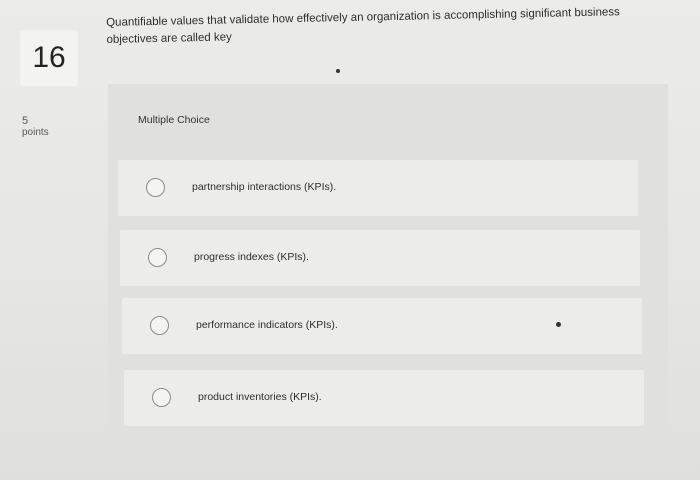 The height and width of the screenshot is (480, 700). Describe the element at coordinates (251, 257) in the screenshot. I see `option-label: progress indexes (KPIs).` at that location.